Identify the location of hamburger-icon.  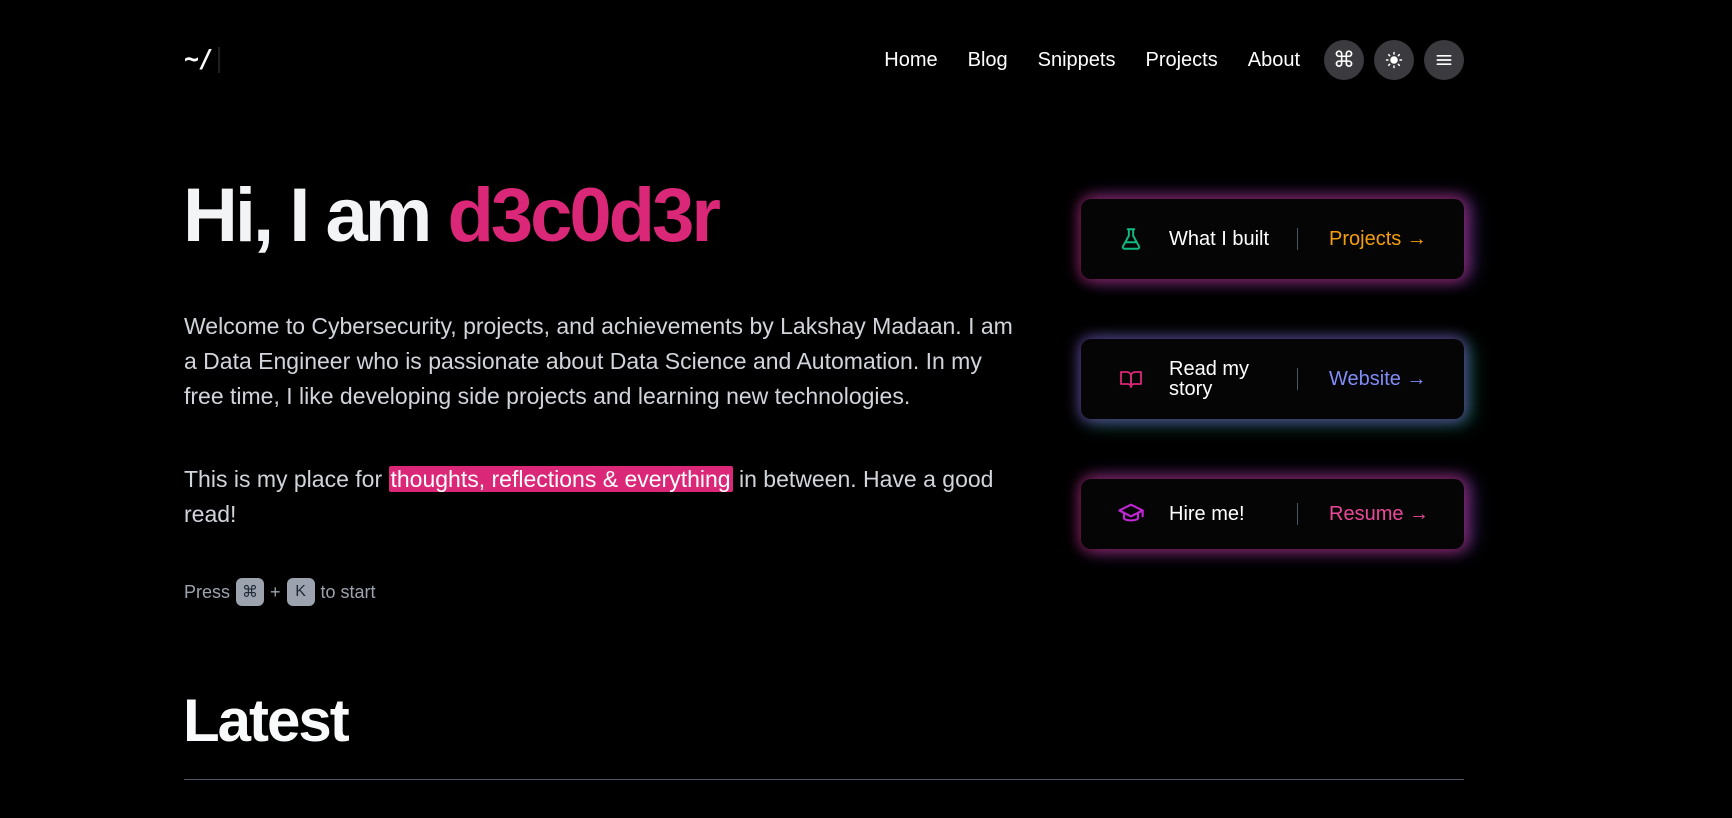
(1444, 60).